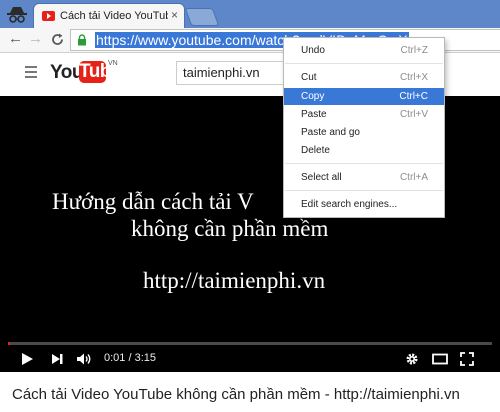 This screenshot has width=500, height=412. What do you see at coordinates (202, 17) in the screenshot?
I see `new-tab-button` at bounding box center [202, 17].